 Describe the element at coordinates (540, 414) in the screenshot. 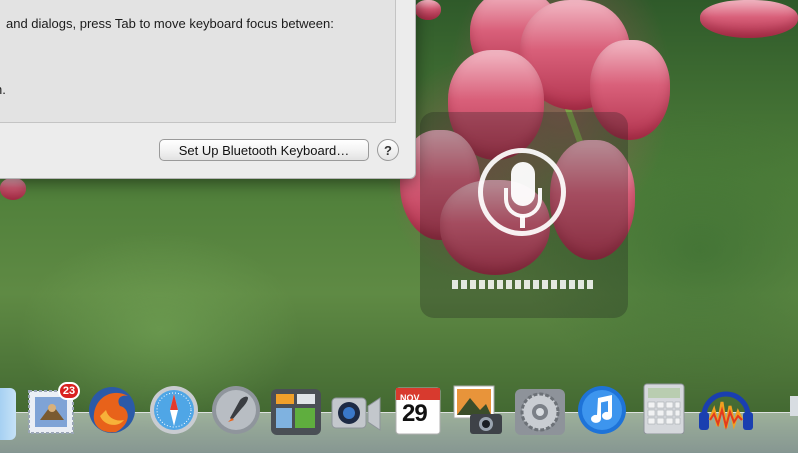

I see `gear-icon` at that location.